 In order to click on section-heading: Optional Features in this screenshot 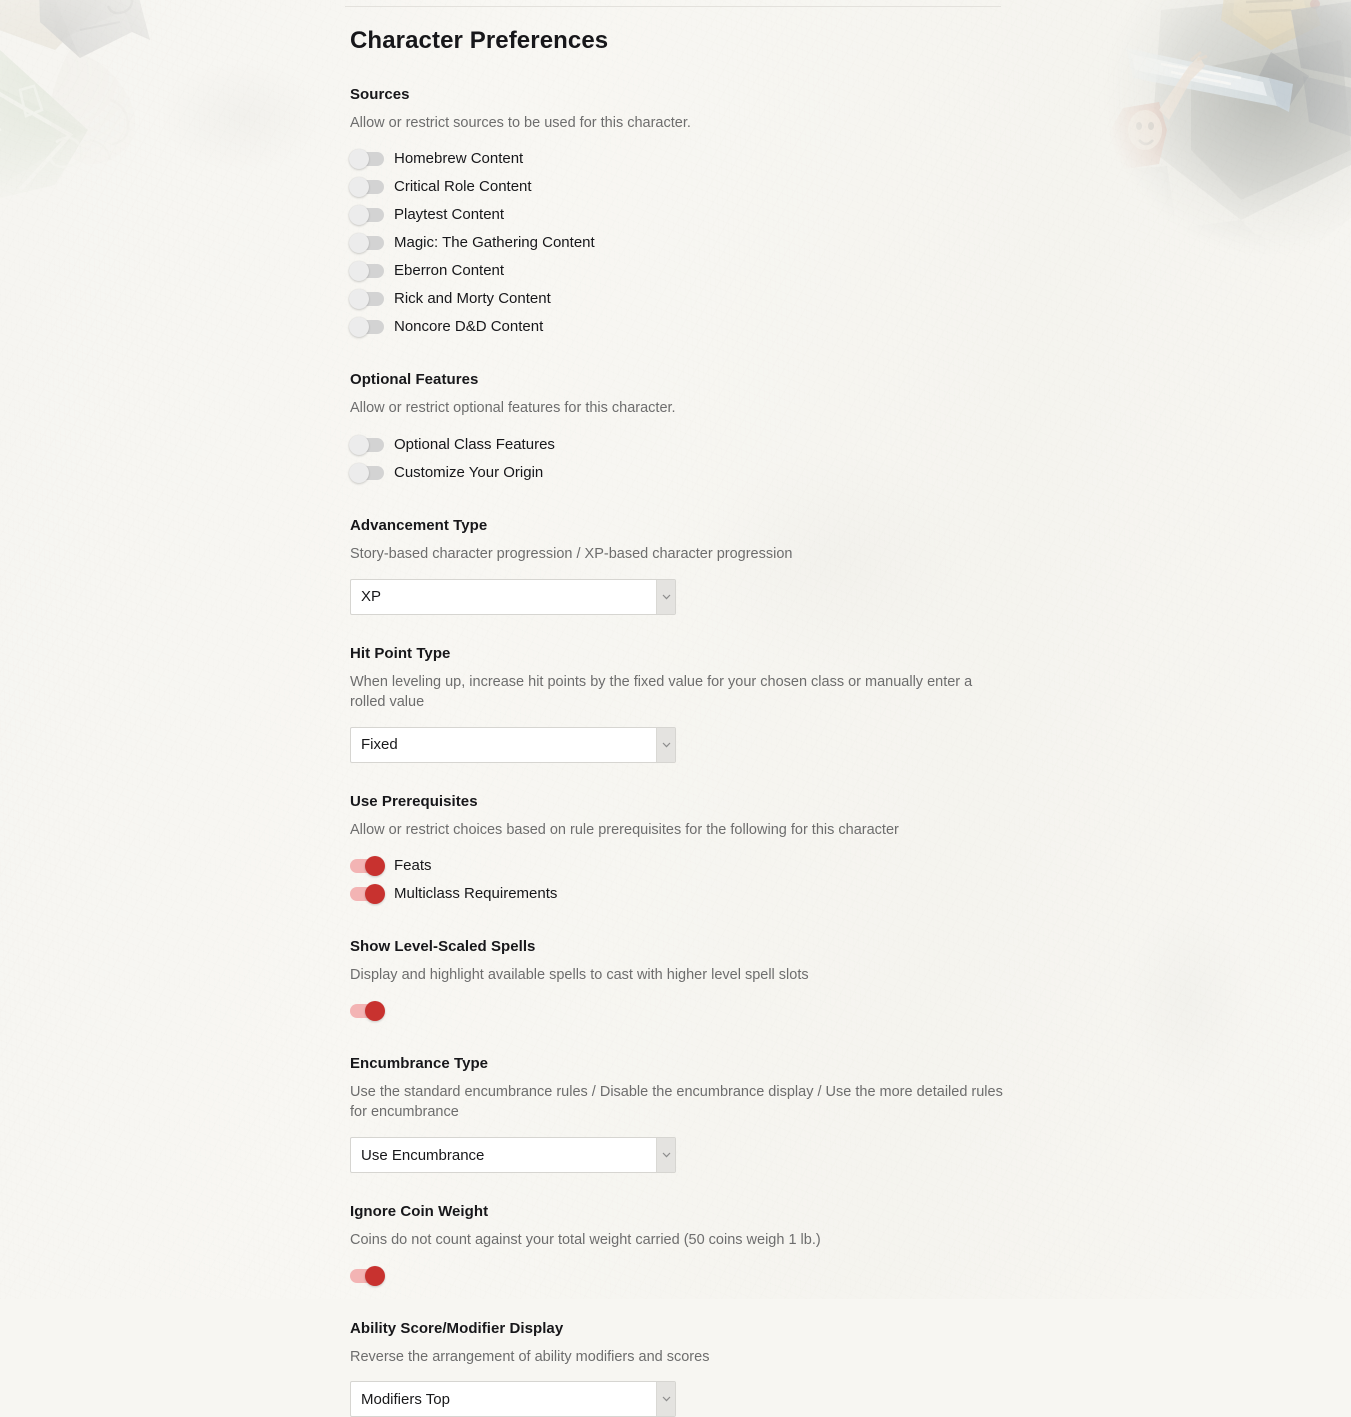, I will do `click(414, 380)`.